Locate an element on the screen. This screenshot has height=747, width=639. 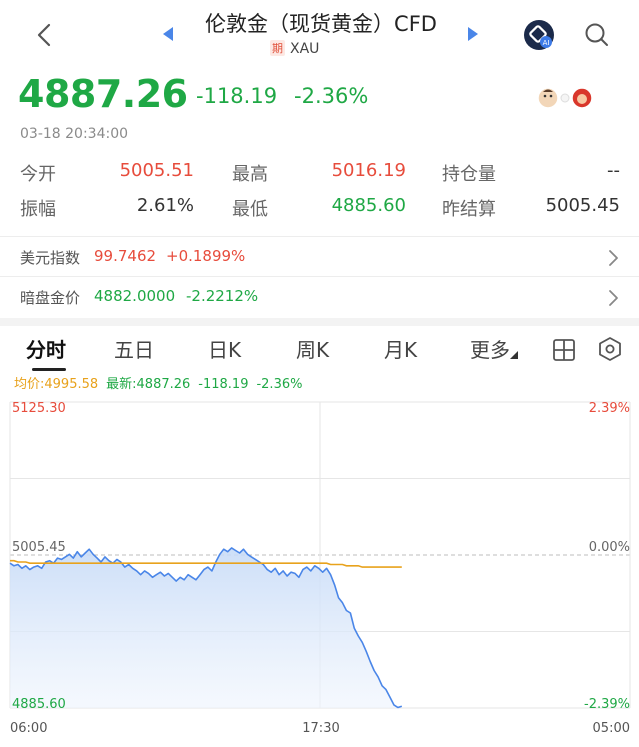
instrument-code: 期 XAU is located at coordinates (325, 50).